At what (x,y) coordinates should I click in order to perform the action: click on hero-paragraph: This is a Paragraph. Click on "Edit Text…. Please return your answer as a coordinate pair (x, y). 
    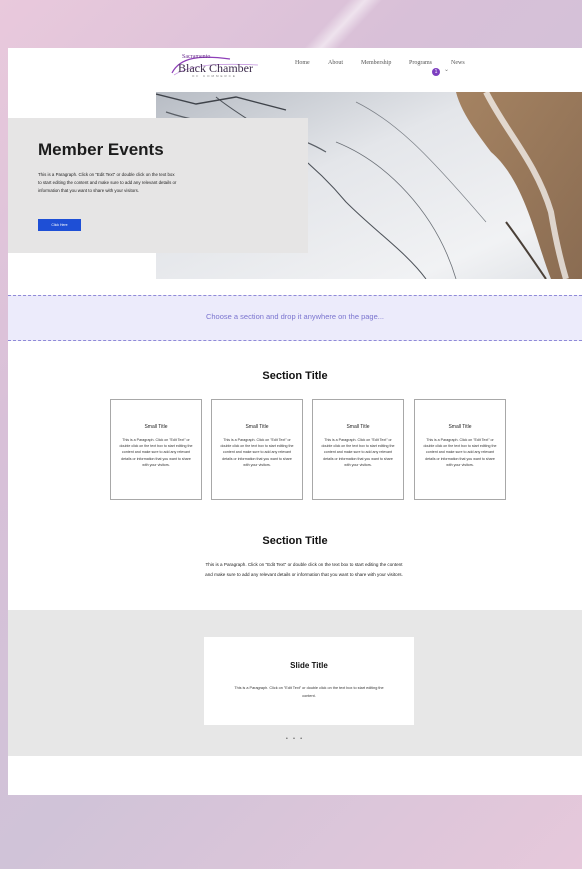
    Looking at the image, I should click on (107, 183).